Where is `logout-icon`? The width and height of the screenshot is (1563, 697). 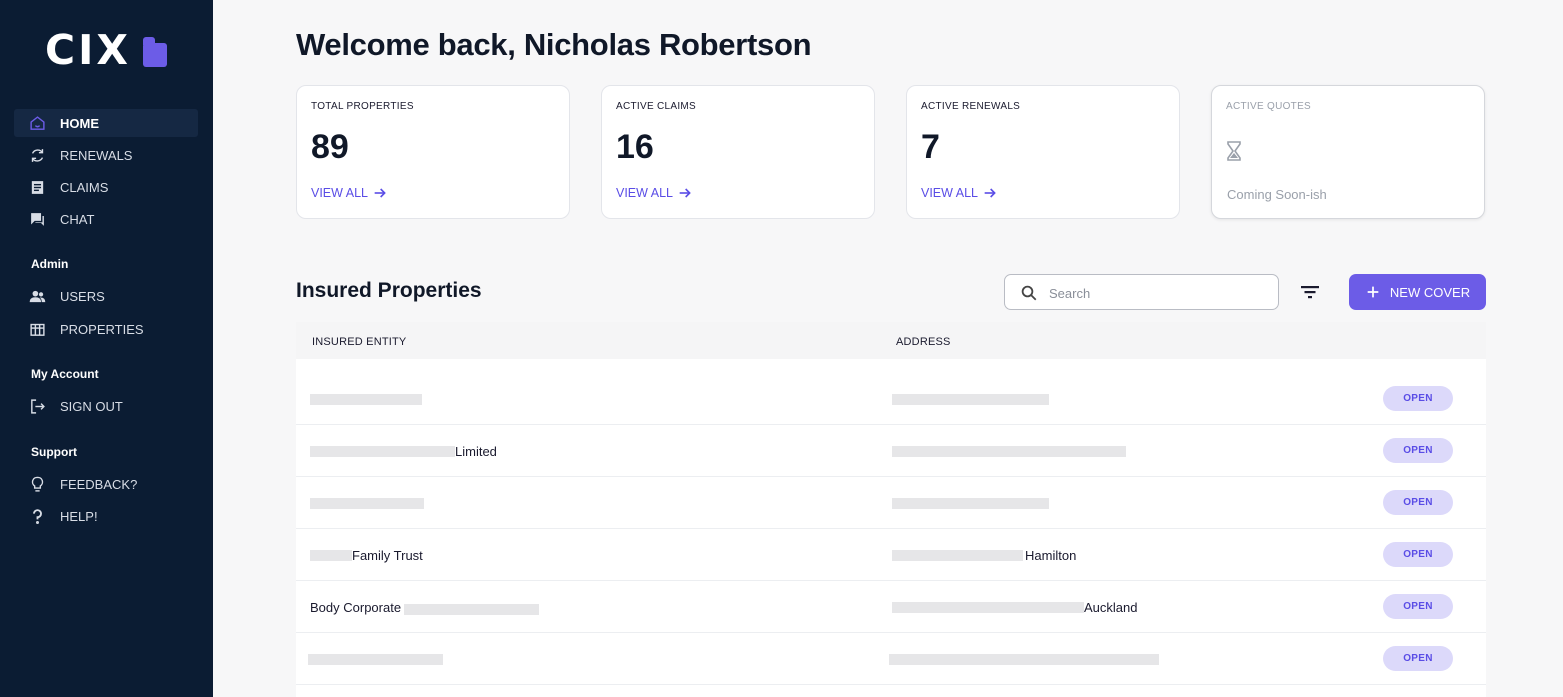
logout-icon is located at coordinates (37, 406).